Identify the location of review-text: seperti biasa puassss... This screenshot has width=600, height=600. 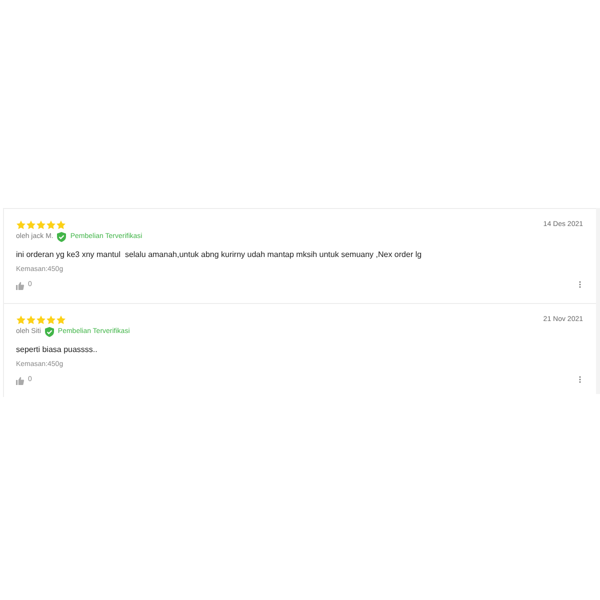
(57, 350).